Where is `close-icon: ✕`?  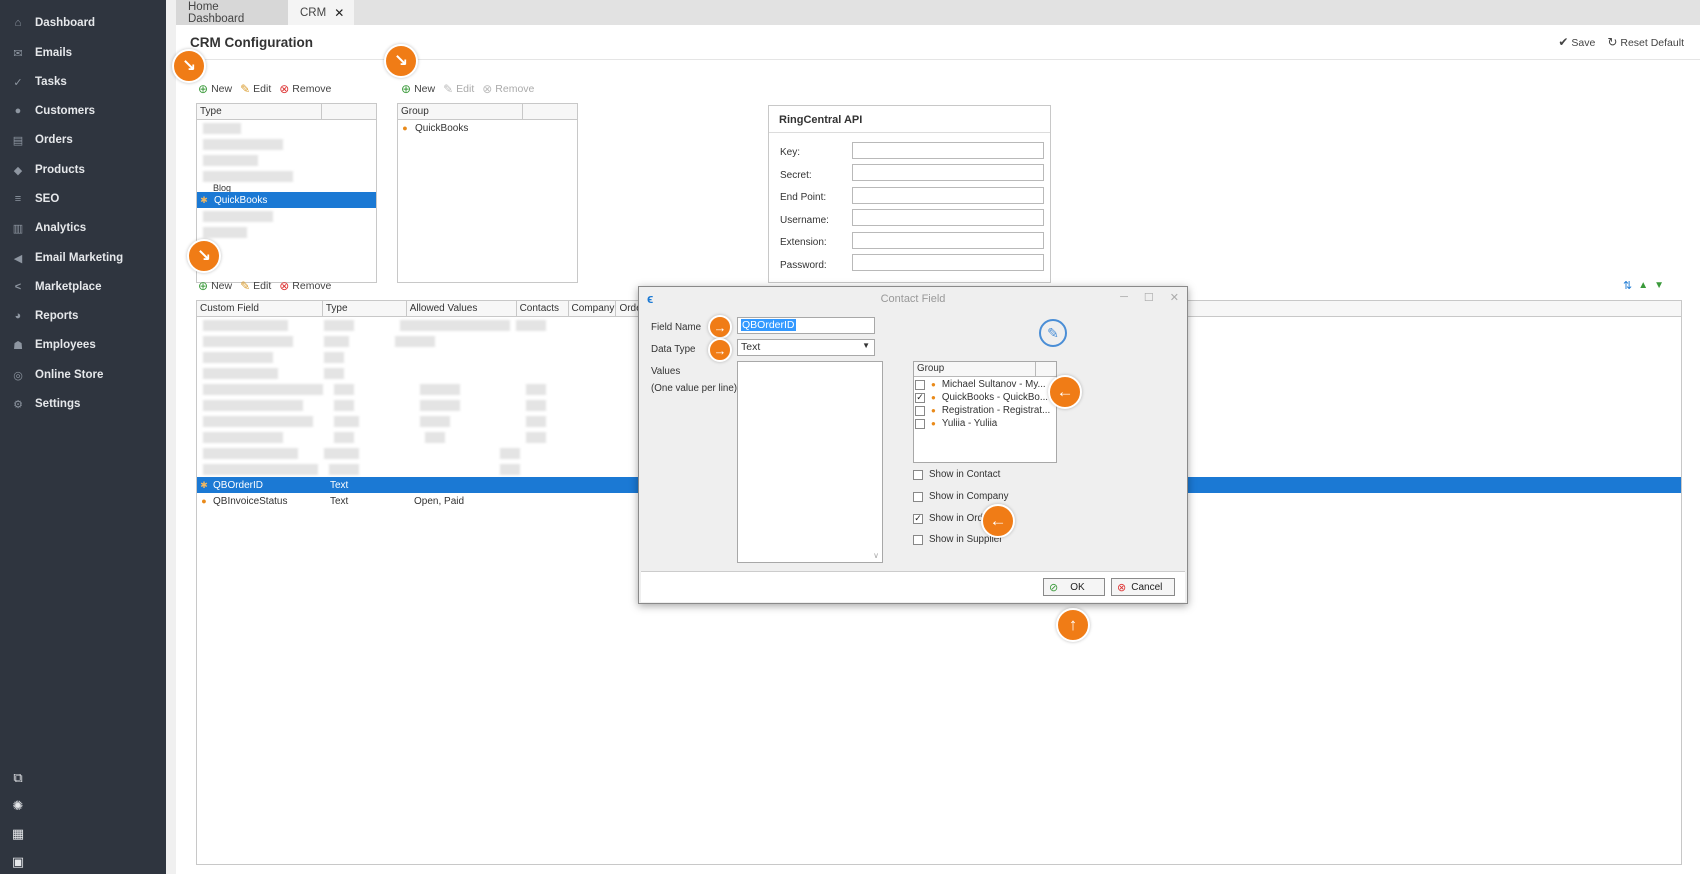
close-icon: ✕ is located at coordinates (1174, 297).